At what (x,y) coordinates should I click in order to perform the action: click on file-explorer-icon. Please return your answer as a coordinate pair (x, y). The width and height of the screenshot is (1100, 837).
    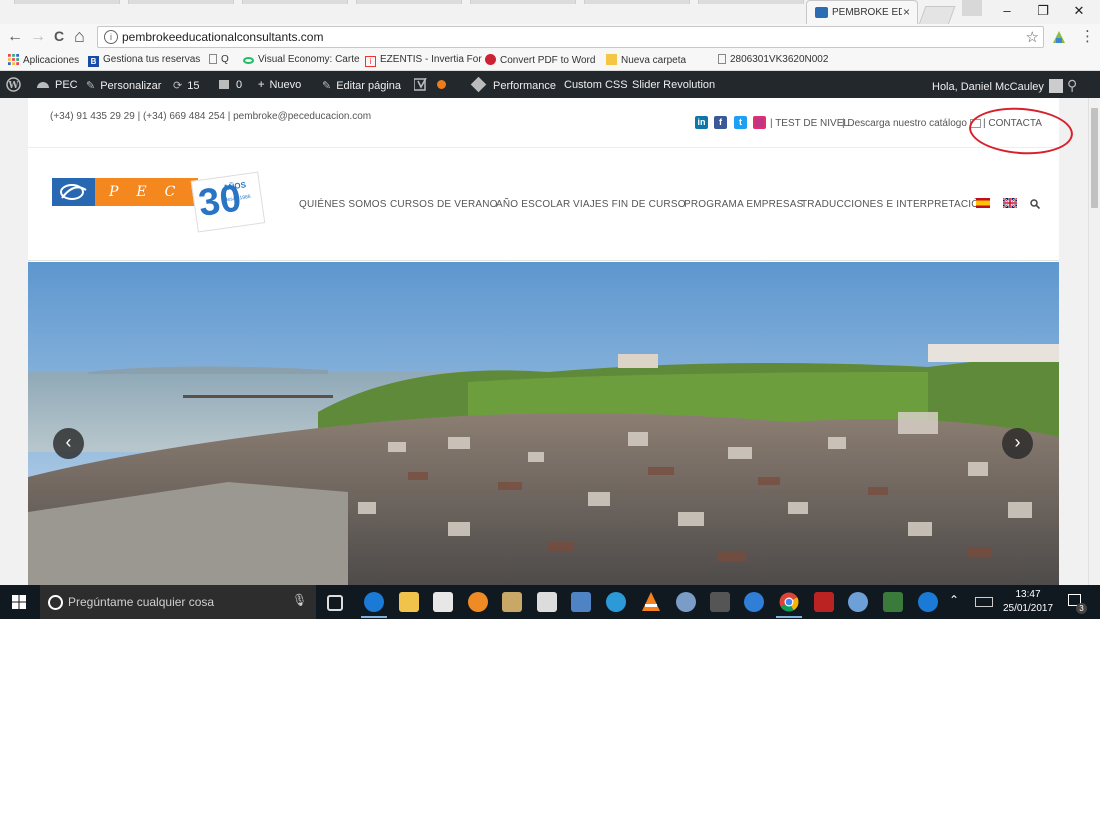
    Looking at the image, I should click on (409, 602).